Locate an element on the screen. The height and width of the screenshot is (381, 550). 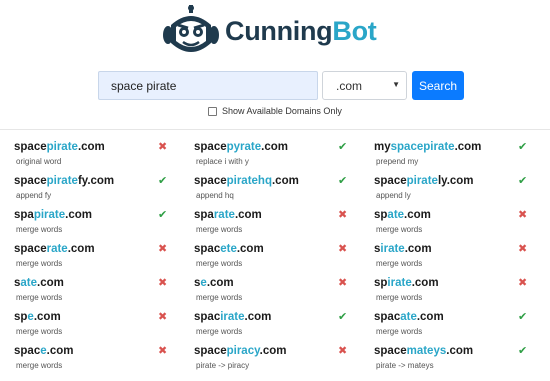
result-item: space.com merge words ✖ is located at coordinates (99, 360).